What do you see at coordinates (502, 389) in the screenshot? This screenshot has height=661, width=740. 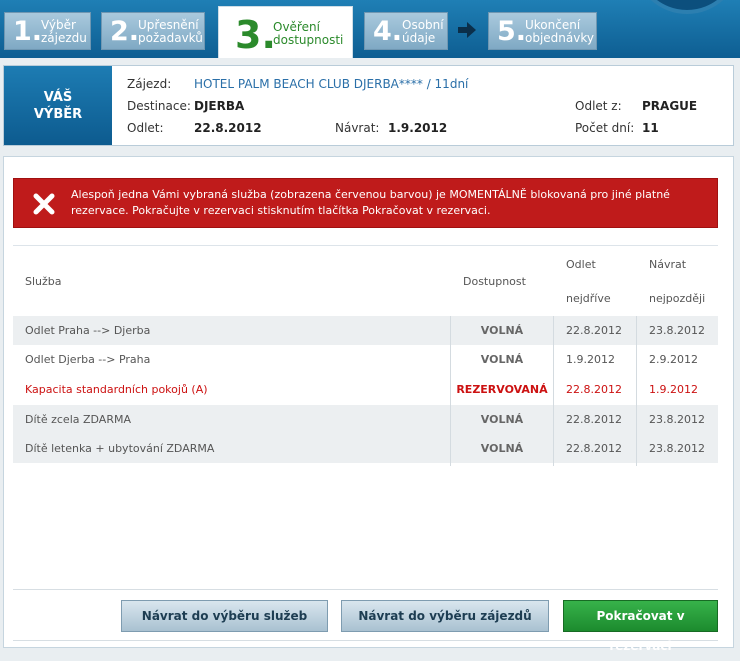 I see `cell-dostupnost: REZERVOVANÁ` at bounding box center [502, 389].